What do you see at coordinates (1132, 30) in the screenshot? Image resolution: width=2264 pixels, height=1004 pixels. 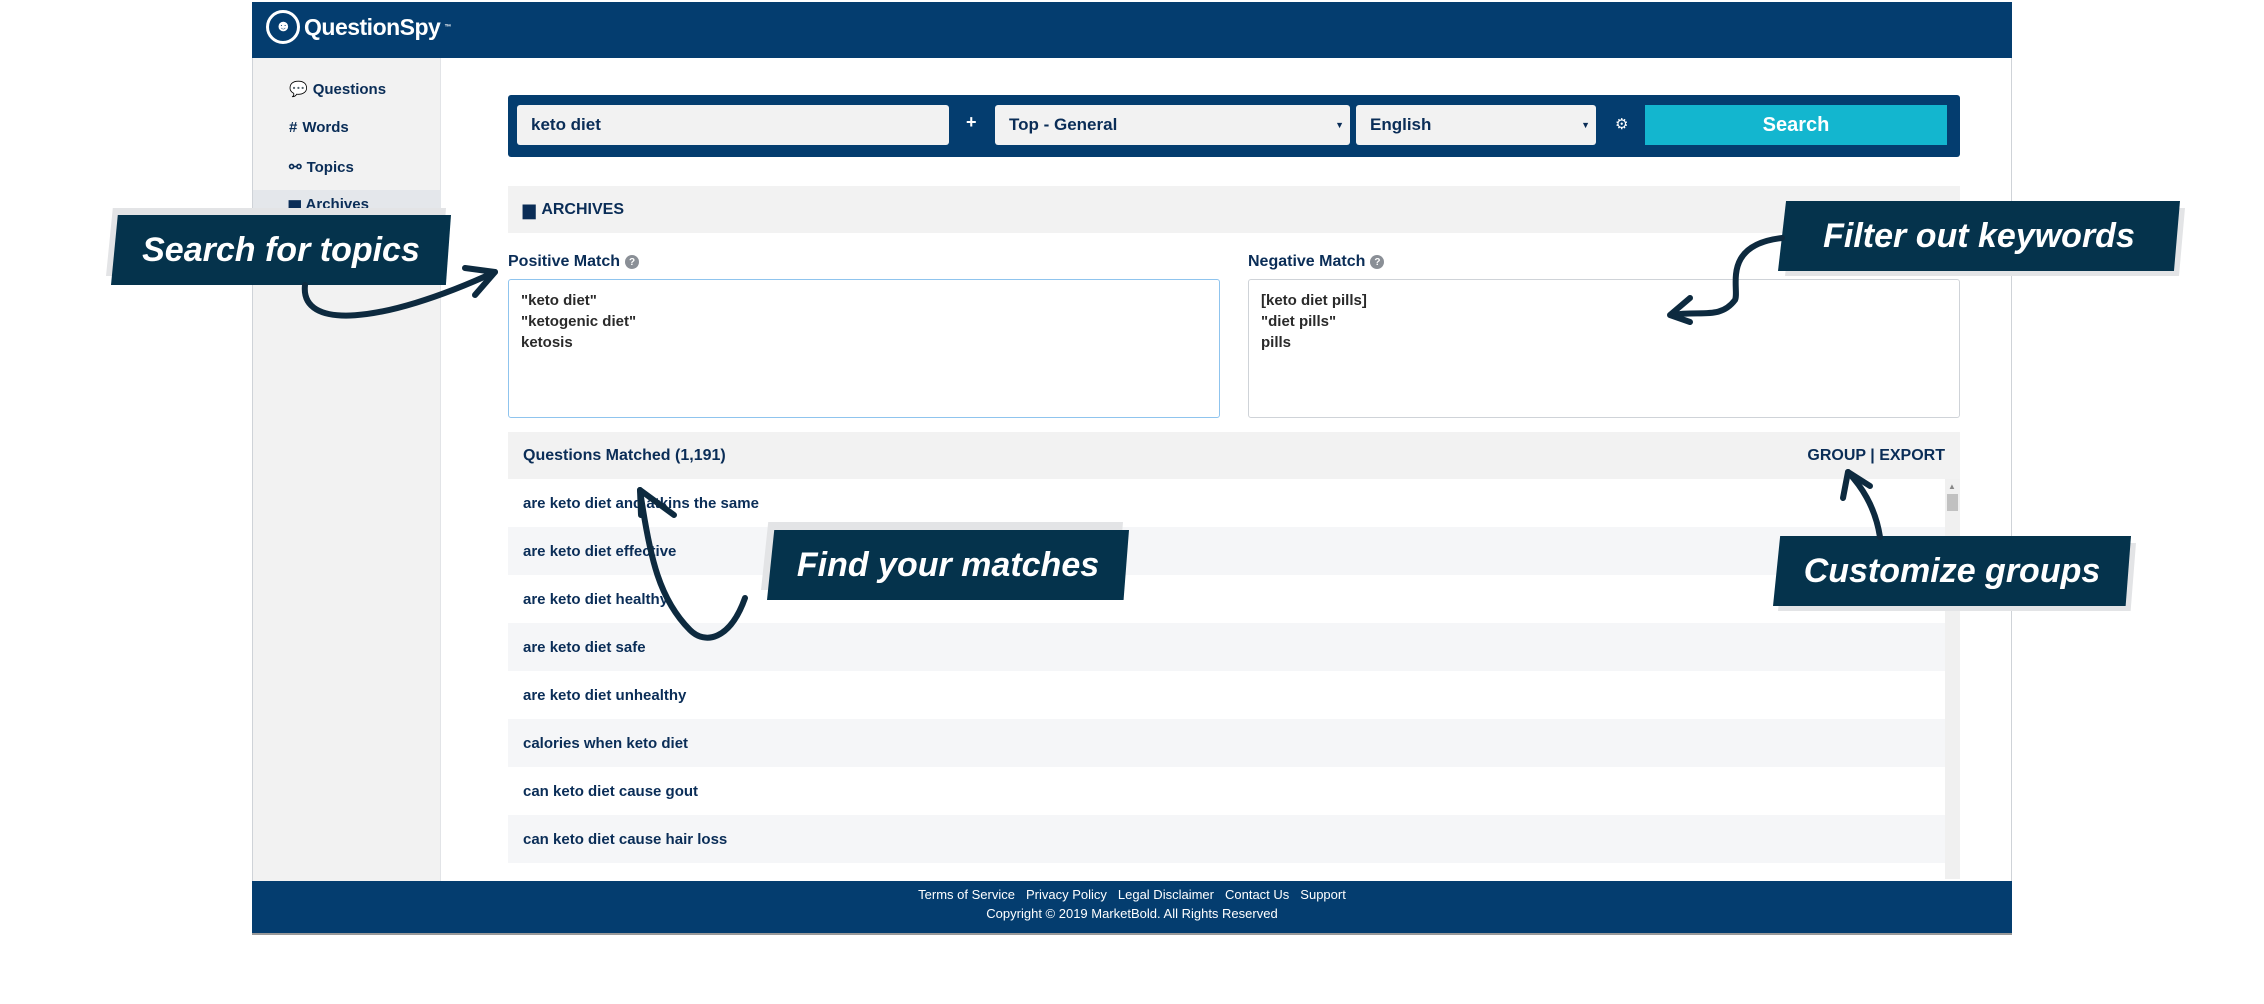 I see `top-header` at bounding box center [1132, 30].